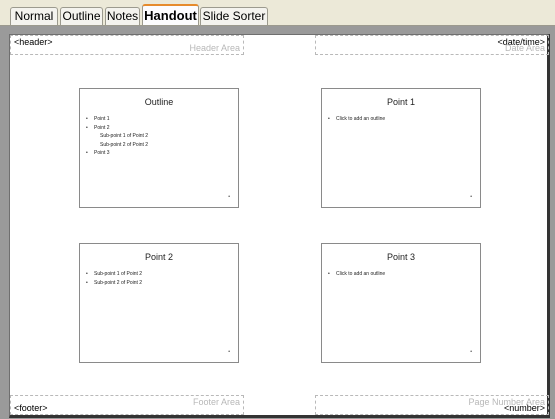 This screenshot has width=555, height=419. What do you see at coordinates (214, 48) in the screenshot?
I see `header-area-label: Header Area` at bounding box center [214, 48].